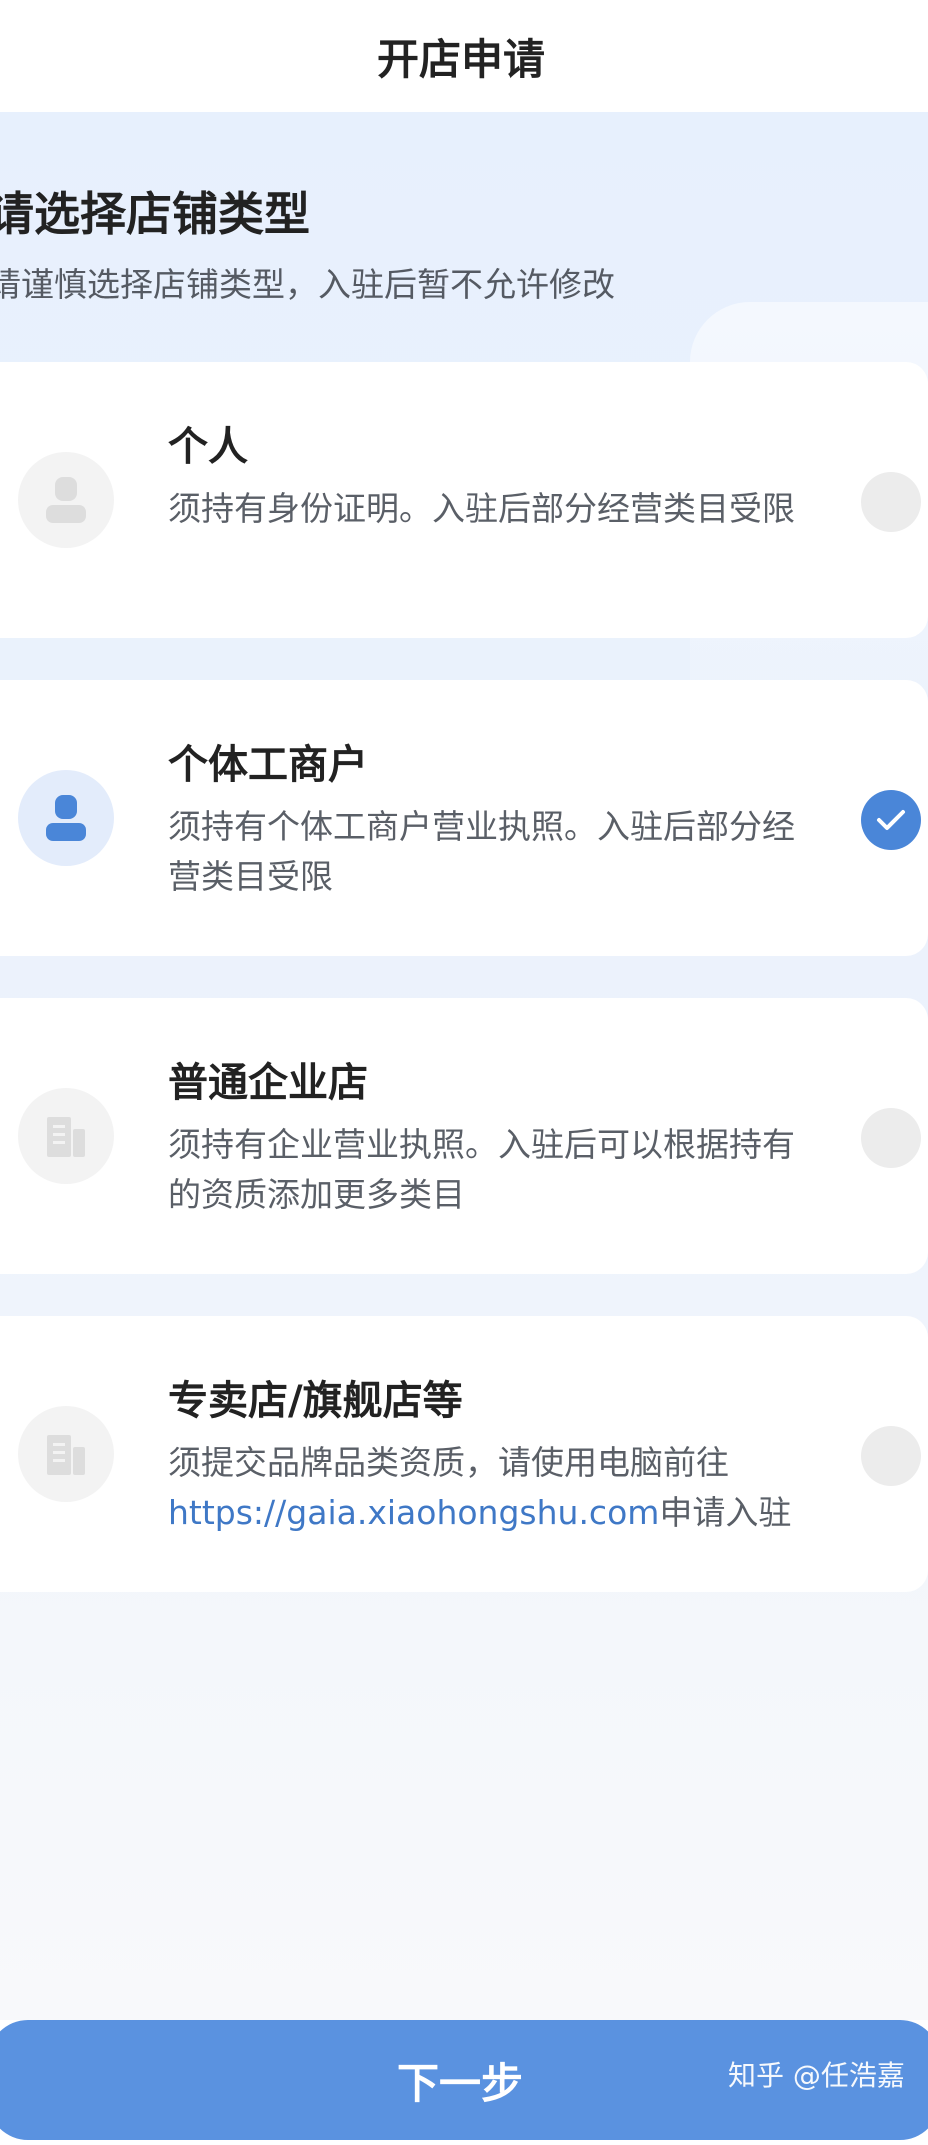  I want to click on store-type-option-individual-business: 个体工商户 须持有个体工商户营业执照。入驻后部分经营类目受限, so click(464, 818).